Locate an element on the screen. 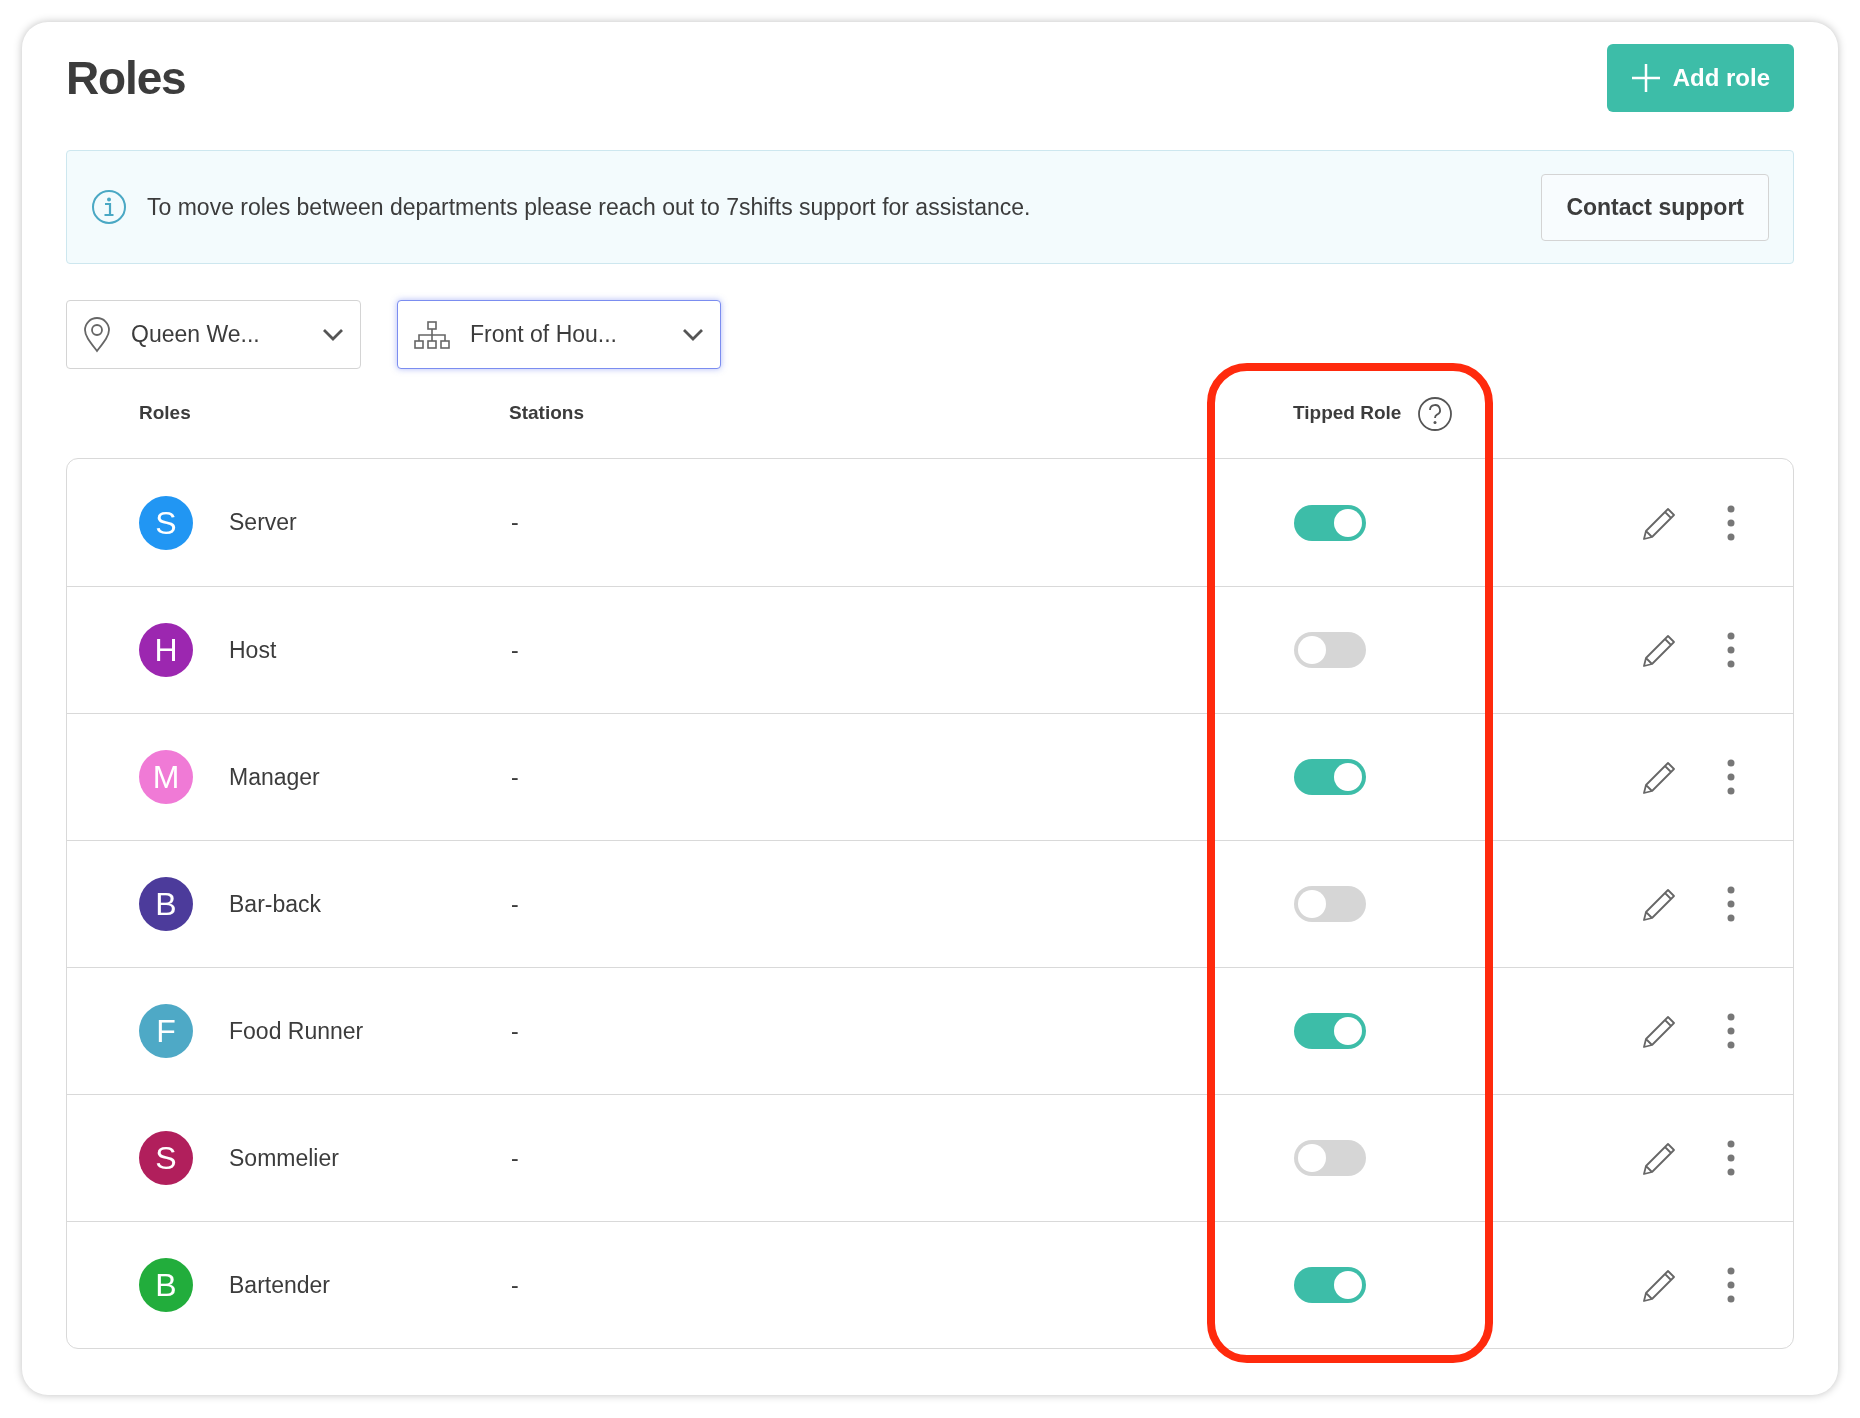 This screenshot has width=1860, height=1418. role-name: Sommelier is located at coordinates (284, 1158).